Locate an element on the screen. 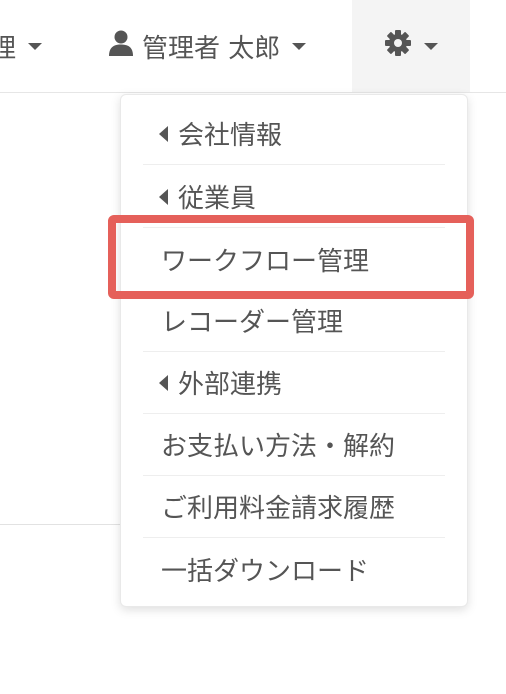  menu-item-label: ワークフロー管理 is located at coordinates (265, 261).